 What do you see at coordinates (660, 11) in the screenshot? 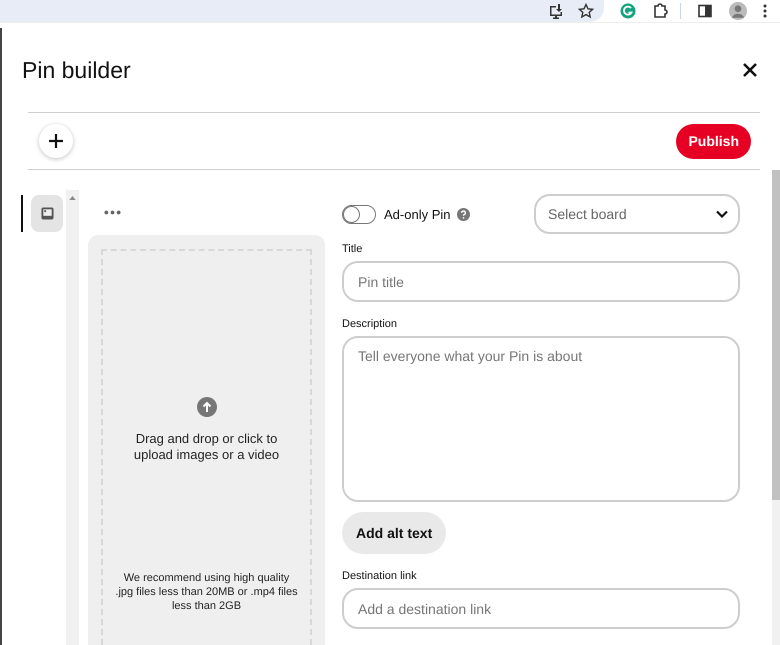
I see `puzzle-icon` at bounding box center [660, 11].